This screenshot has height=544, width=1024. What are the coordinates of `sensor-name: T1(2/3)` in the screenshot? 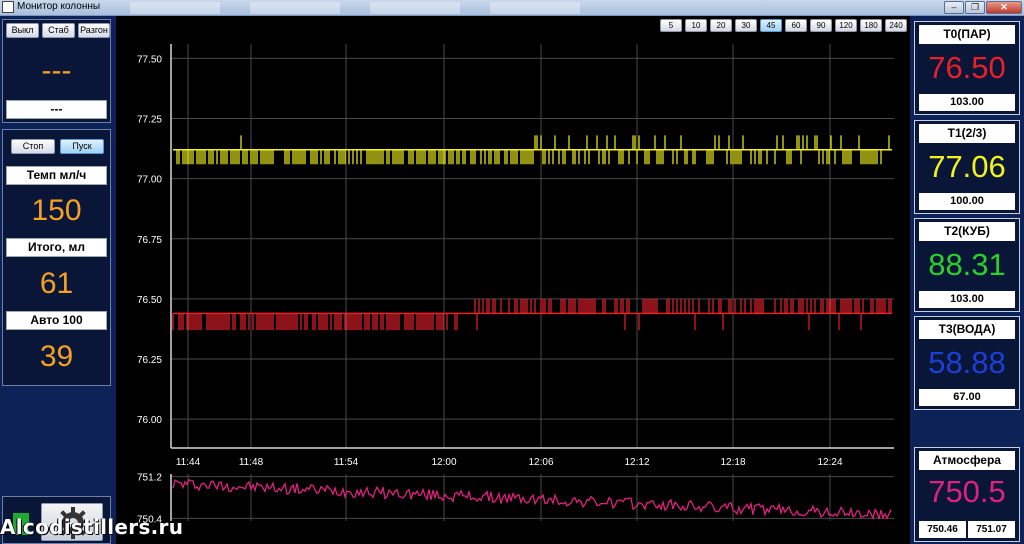 It's located at (967, 133).